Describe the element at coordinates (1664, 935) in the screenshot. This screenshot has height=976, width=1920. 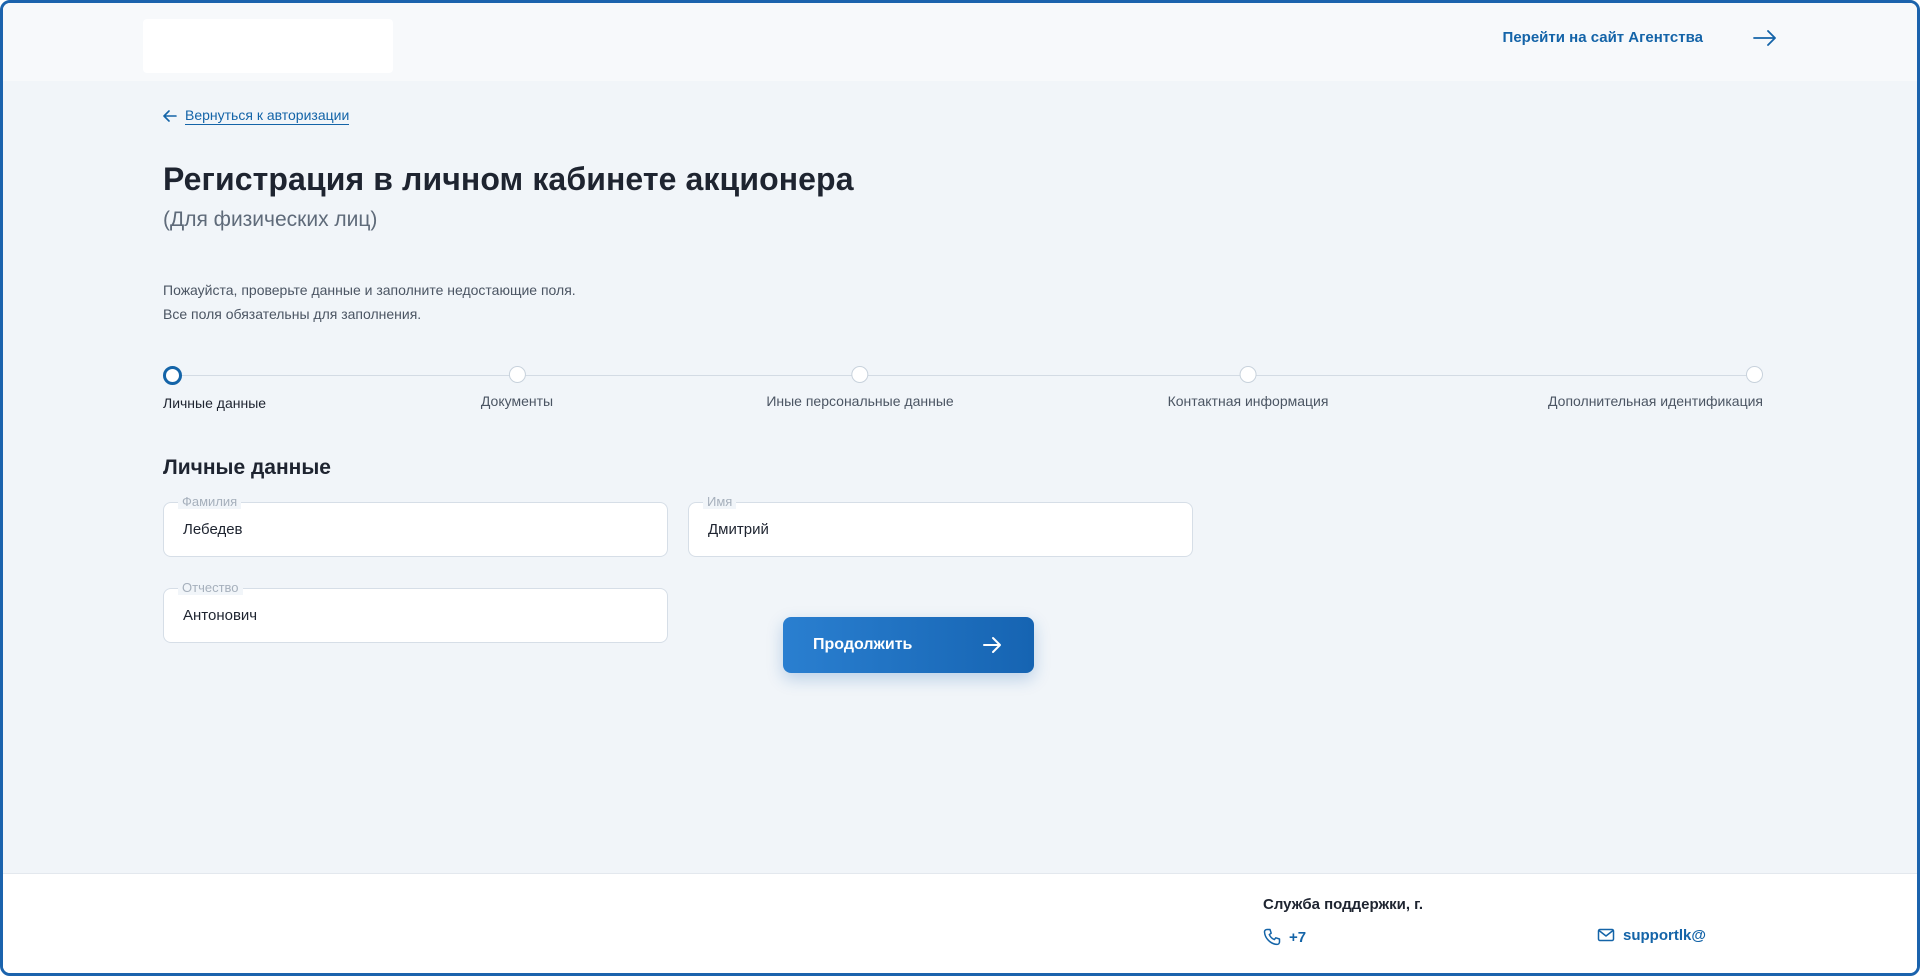
I see `support-email: supportlk@` at that location.